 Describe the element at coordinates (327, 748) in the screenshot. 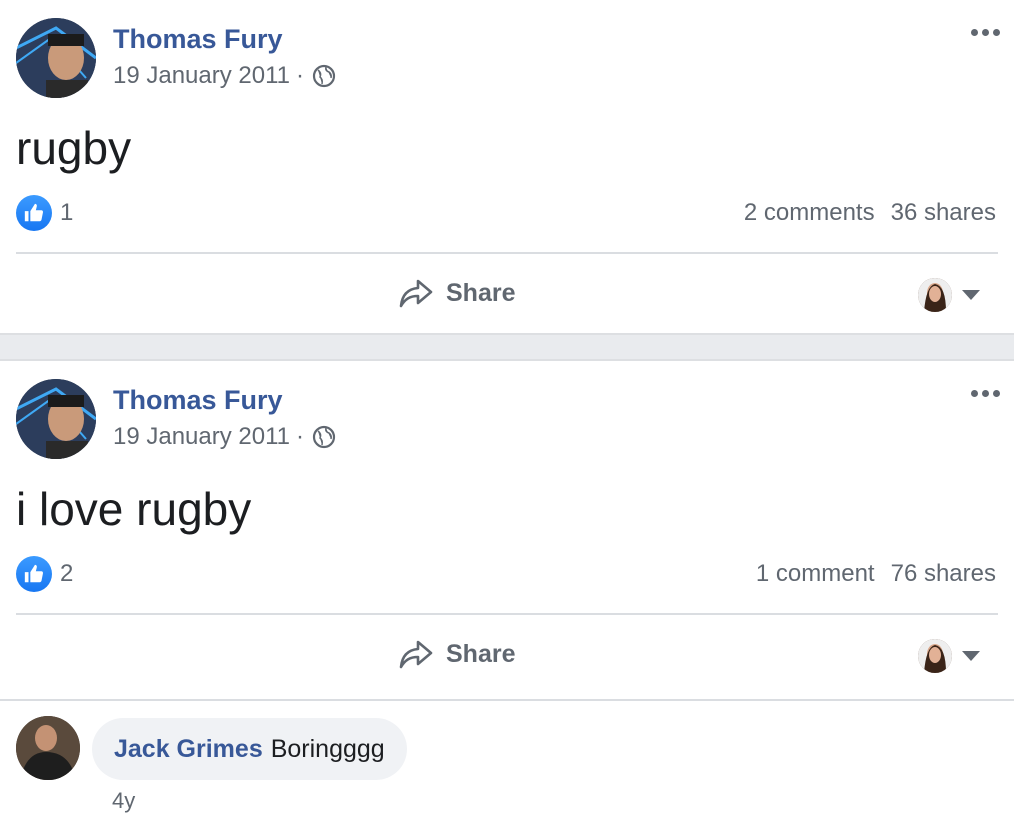

I see `comment-text: Boringggg` at that location.